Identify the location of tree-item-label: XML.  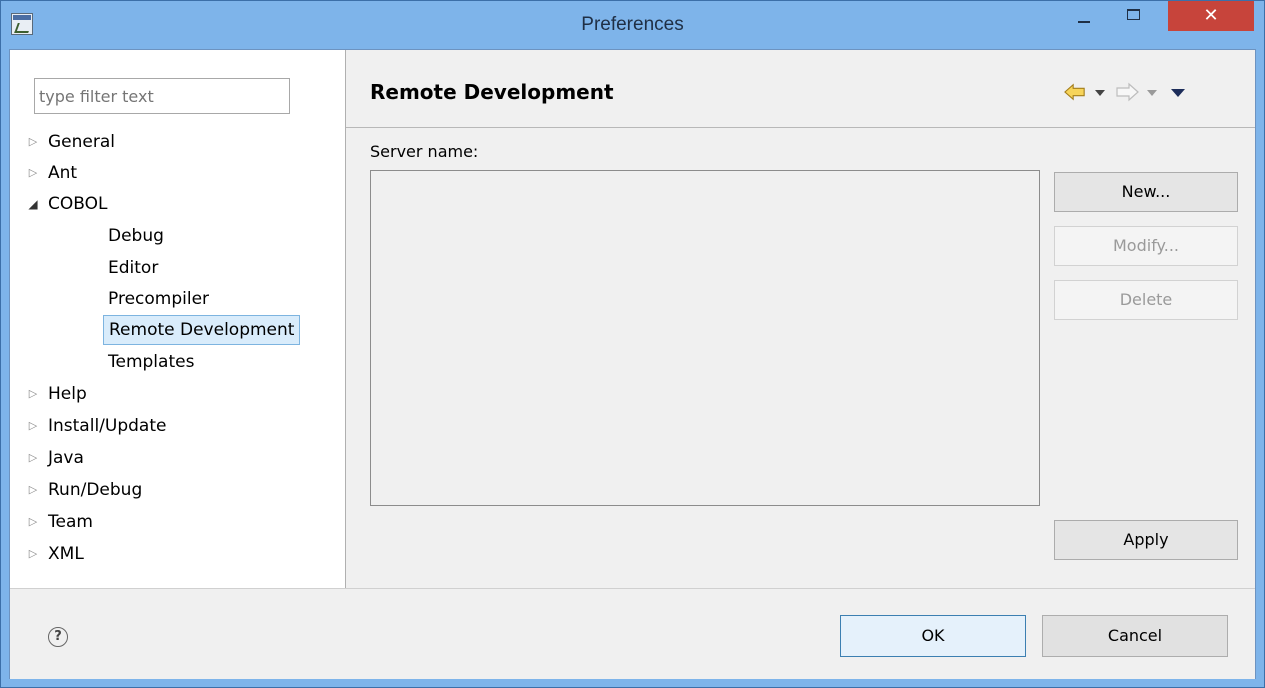
(66, 554).